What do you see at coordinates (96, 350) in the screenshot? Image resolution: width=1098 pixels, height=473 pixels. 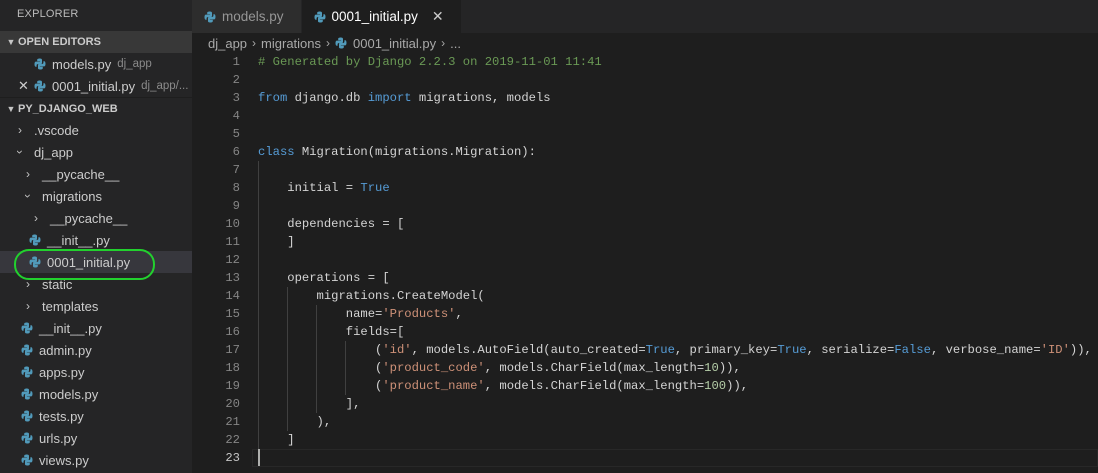 I see `tree-file-admin: admin.py` at bounding box center [96, 350].